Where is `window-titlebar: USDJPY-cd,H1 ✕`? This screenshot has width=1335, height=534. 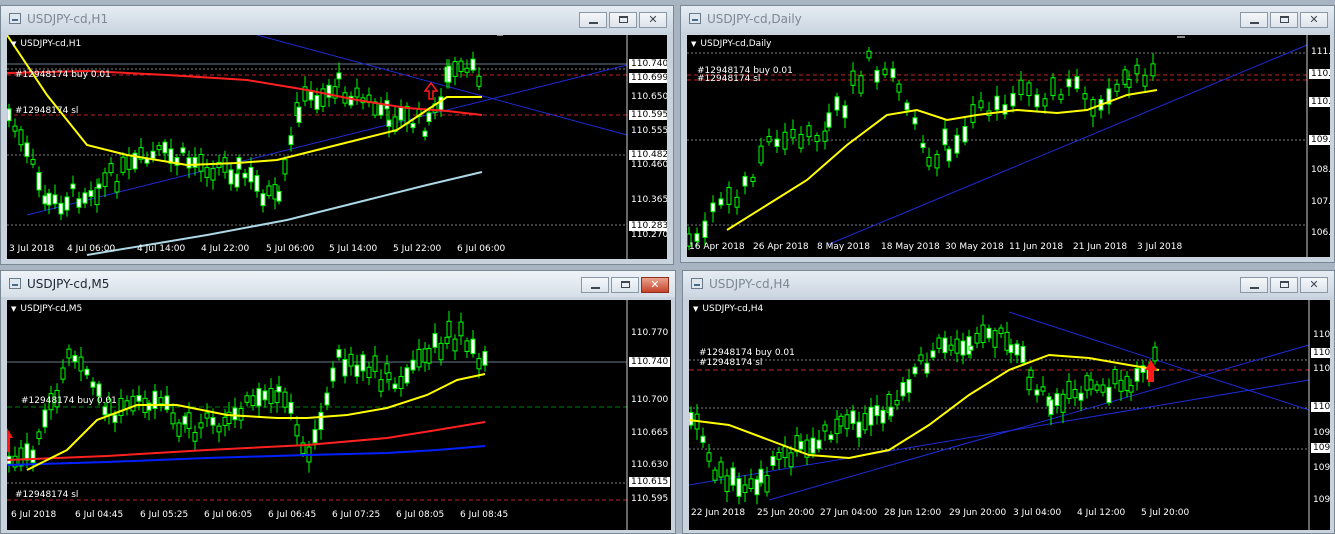 window-titlebar: USDJPY-cd,H1 ✕ is located at coordinates (337, 19).